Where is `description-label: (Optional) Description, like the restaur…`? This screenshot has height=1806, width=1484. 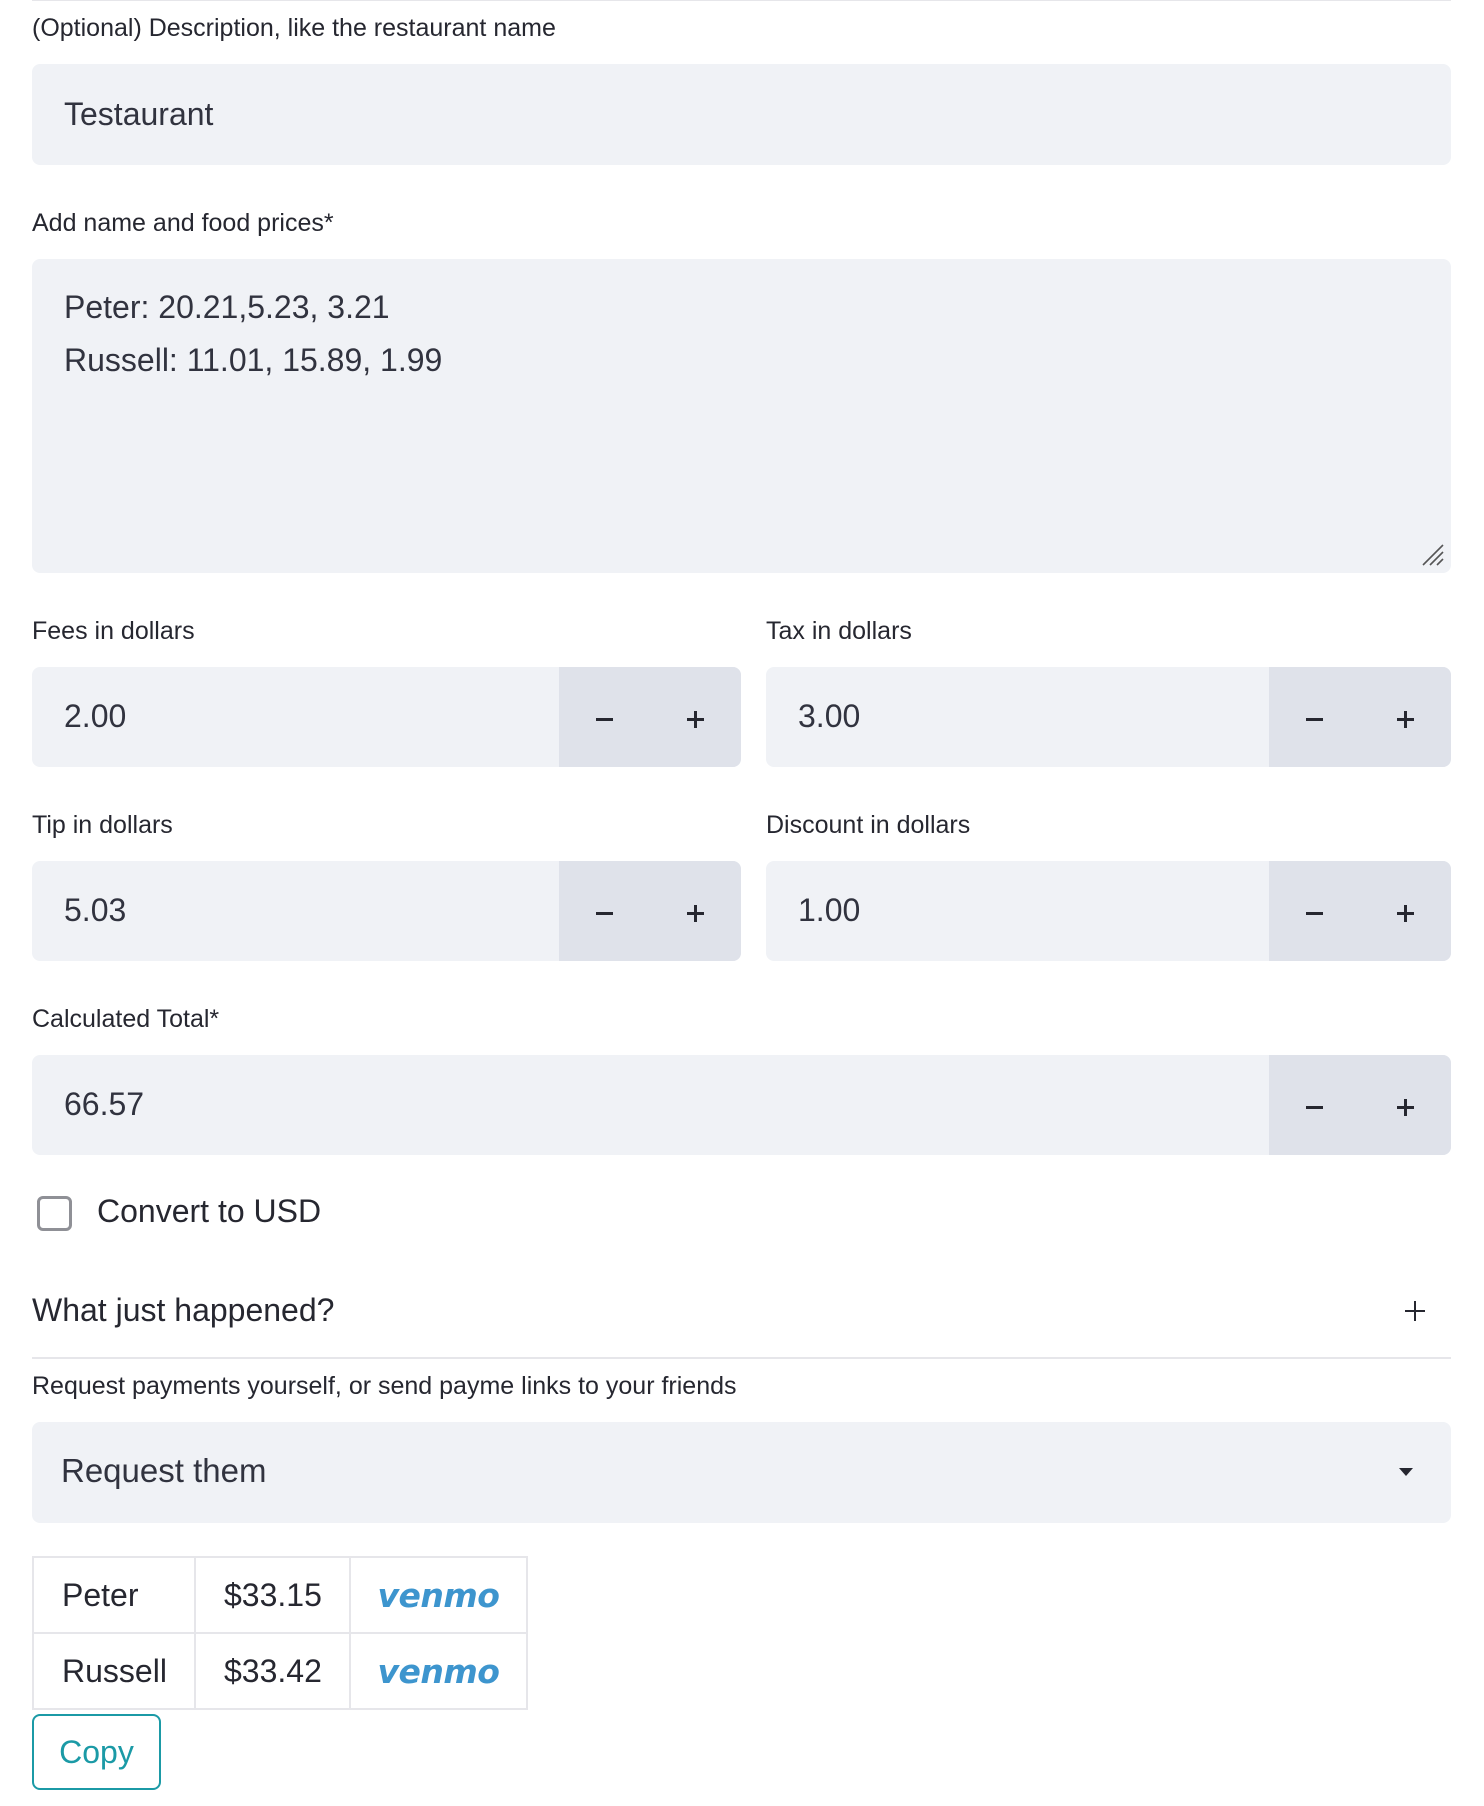
description-label: (Optional) Description, like the restaur… is located at coordinates (294, 28).